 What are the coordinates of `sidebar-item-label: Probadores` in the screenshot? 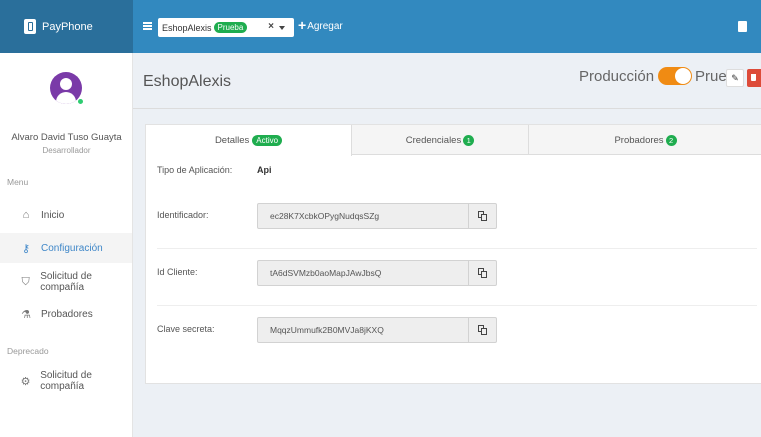 It's located at (67, 314).